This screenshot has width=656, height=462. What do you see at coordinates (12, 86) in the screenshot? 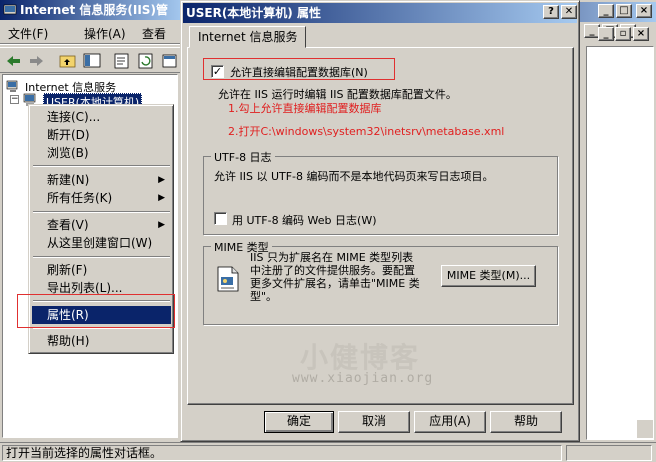
I see `iis-root-icon` at bounding box center [12, 86].